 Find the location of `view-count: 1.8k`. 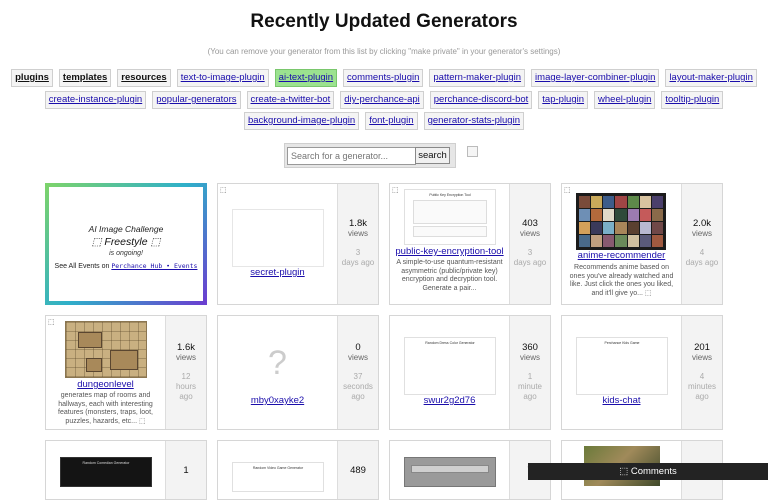

view-count: 1.8k is located at coordinates (358, 223).